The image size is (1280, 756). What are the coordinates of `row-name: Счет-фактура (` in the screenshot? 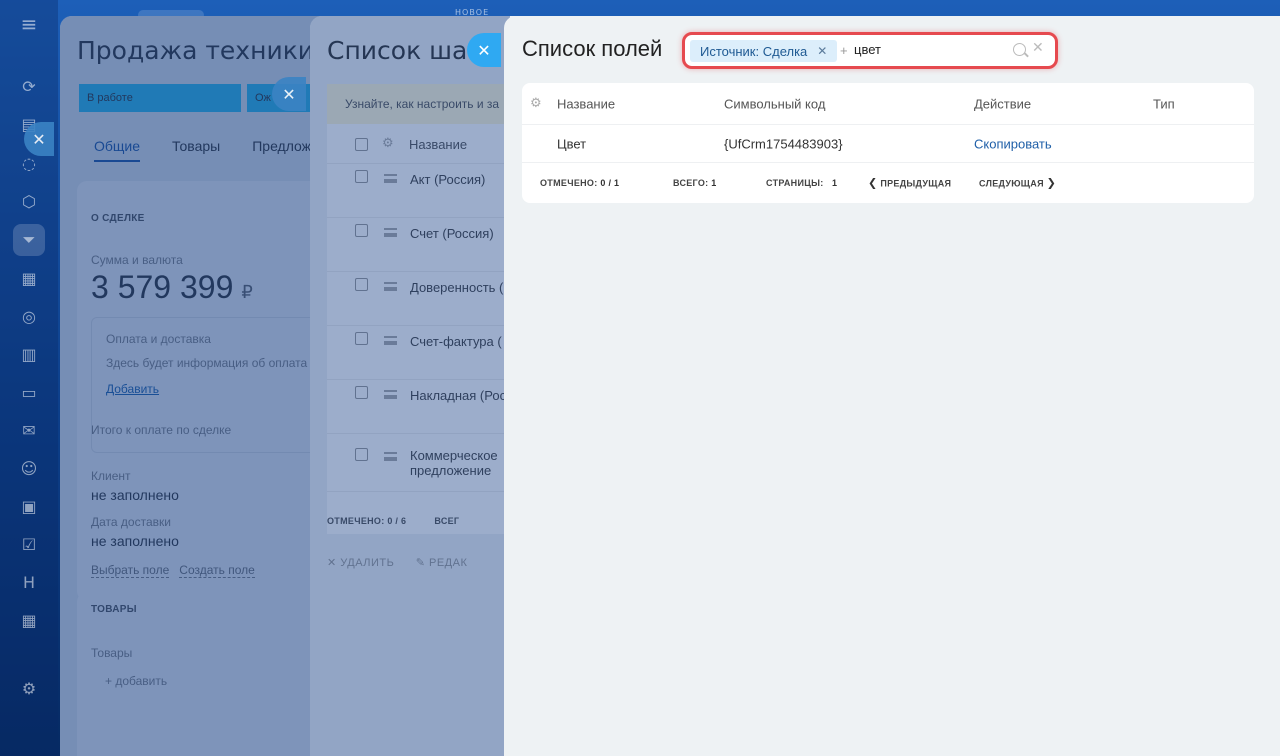 It's located at (456, 341).